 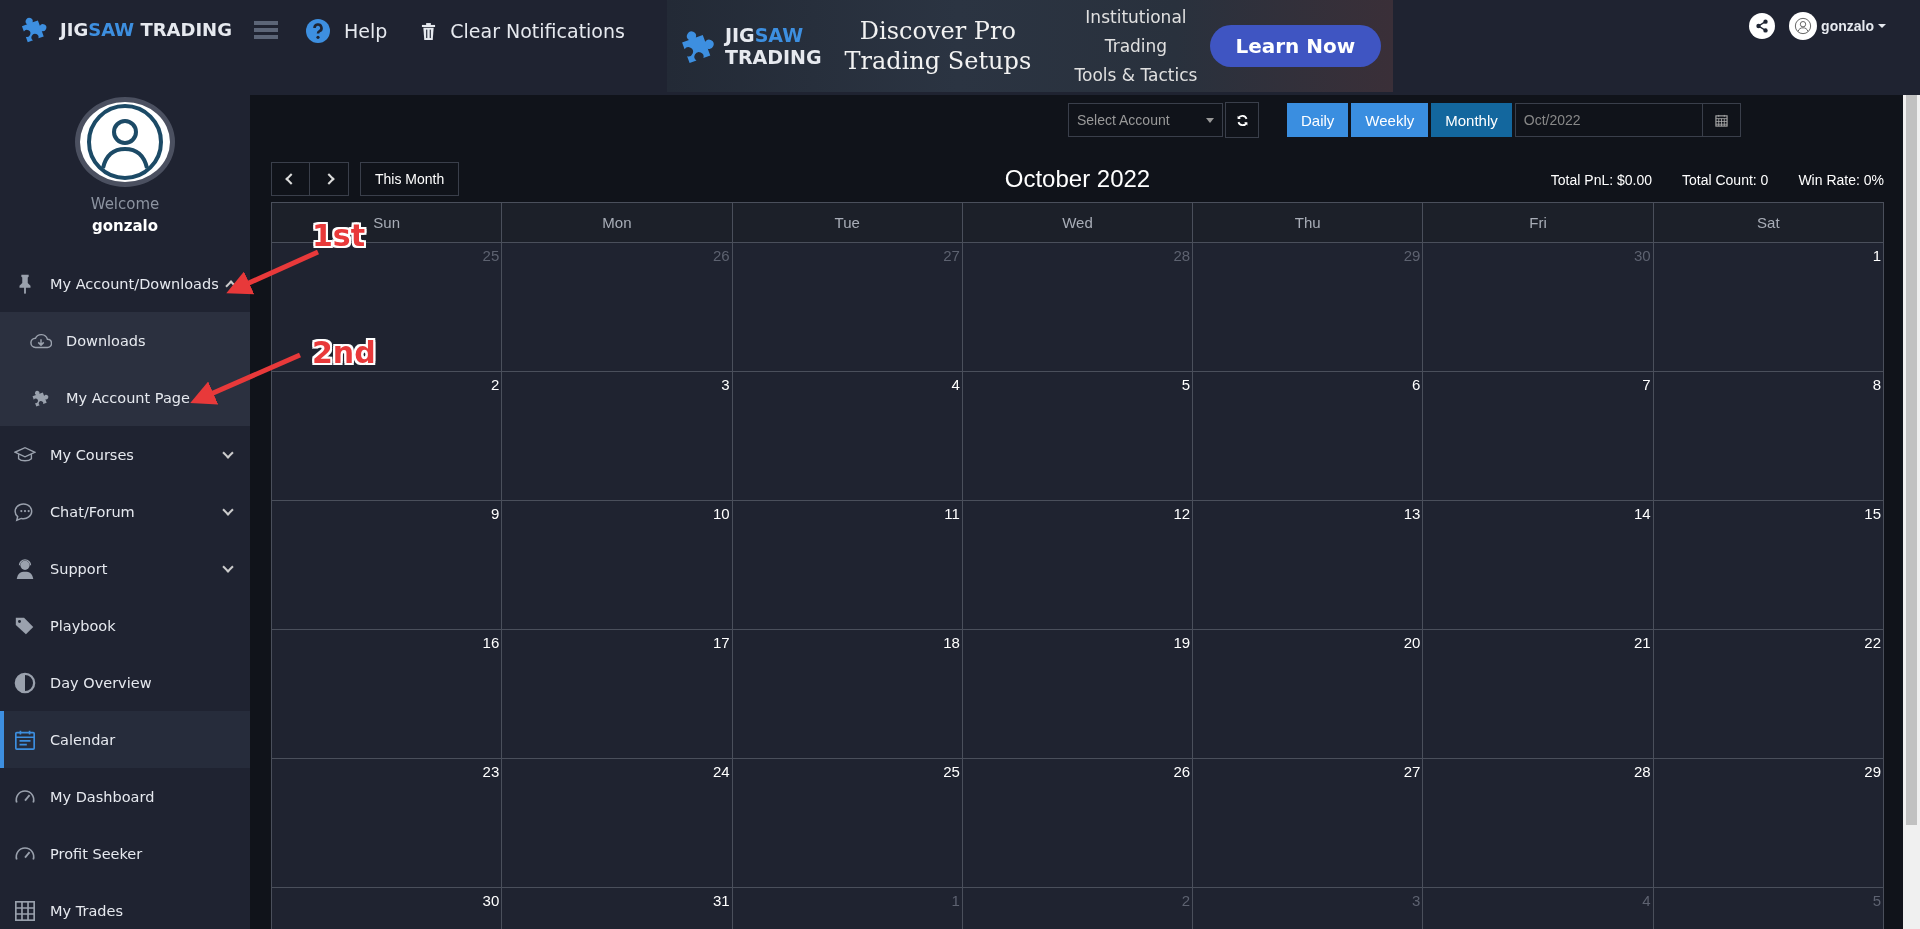 I want to click on day-number: 12, so click(x=1182, y=513).